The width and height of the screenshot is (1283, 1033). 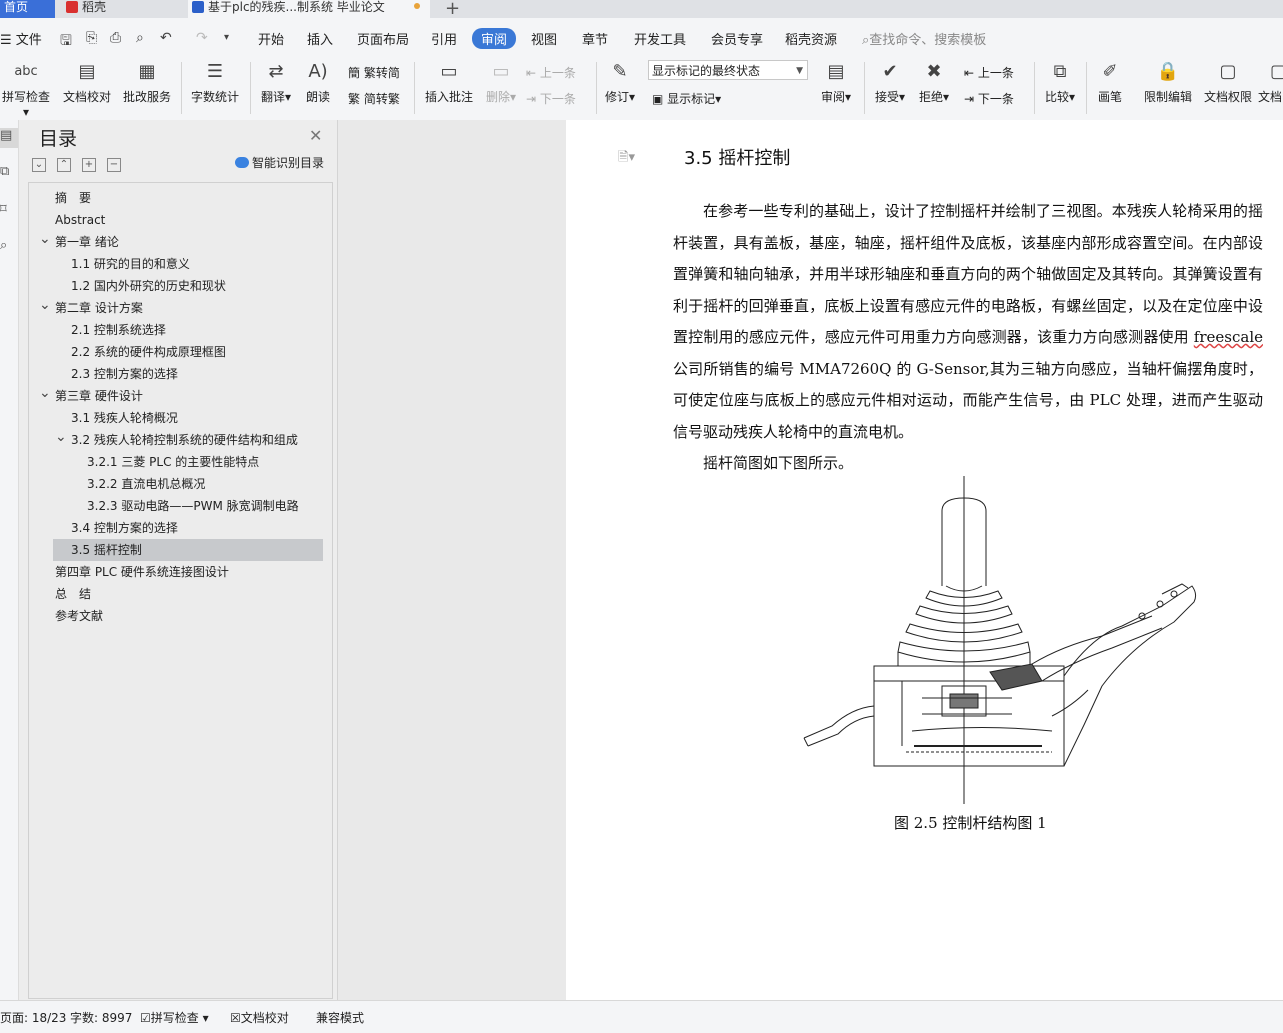 I want to click on toc-item: Abstract, so click(x=176, y=220).